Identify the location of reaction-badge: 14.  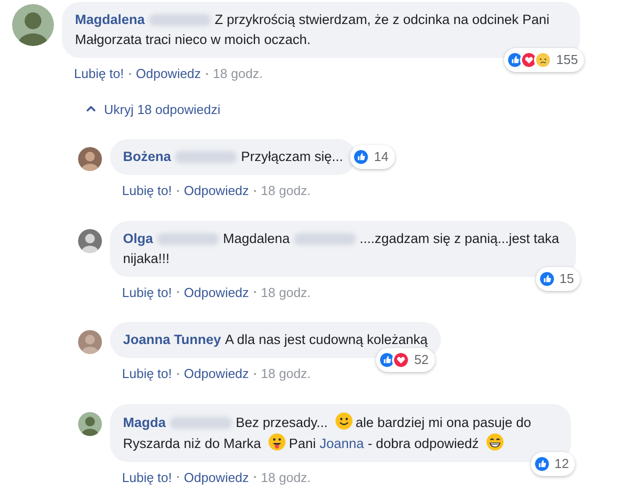
(372, 157).